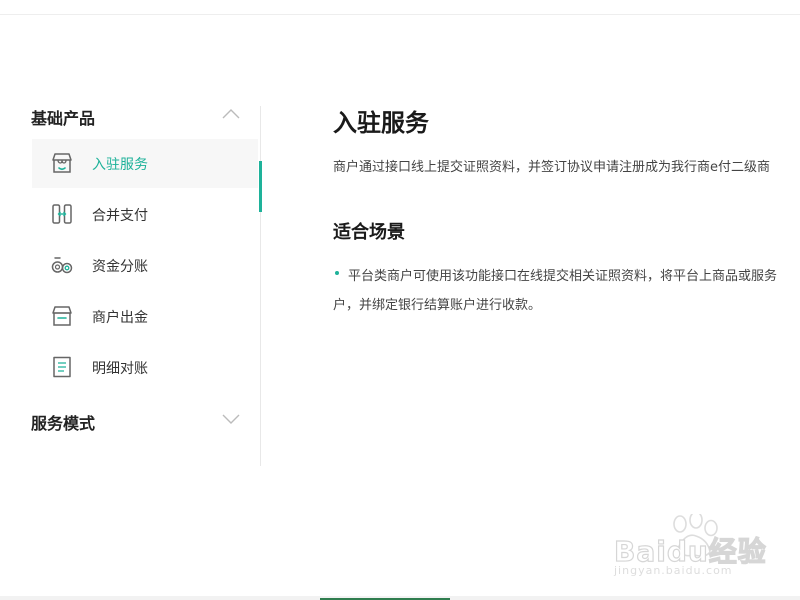 The height and width of the screenshot is (600, 800). I want to click on sidebar-item-label: 资金分账, so click(120, 267).